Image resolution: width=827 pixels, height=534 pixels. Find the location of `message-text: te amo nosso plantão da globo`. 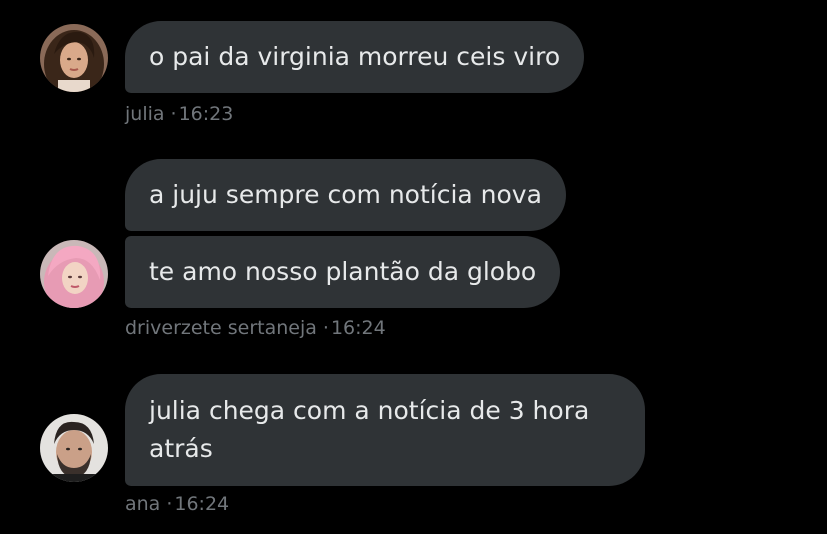

message-text: te amo nosso plantão da globo is located at coordinates (343, 271).